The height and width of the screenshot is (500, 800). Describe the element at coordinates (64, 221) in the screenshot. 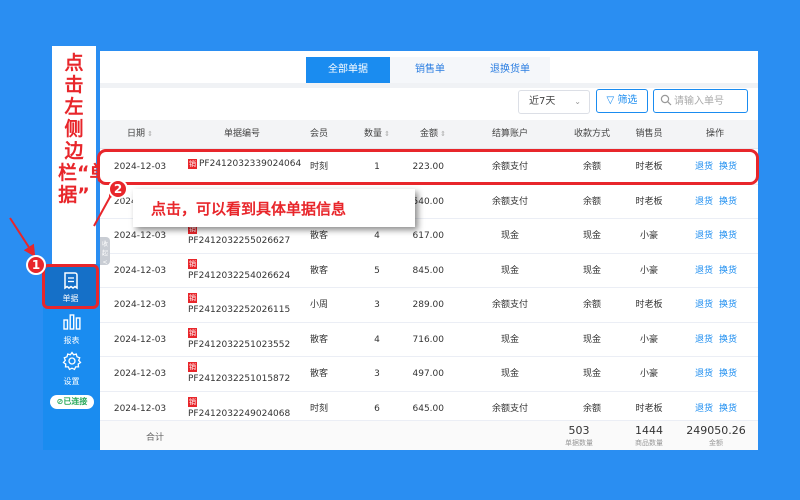

I see `annotation-arrows` at that location.